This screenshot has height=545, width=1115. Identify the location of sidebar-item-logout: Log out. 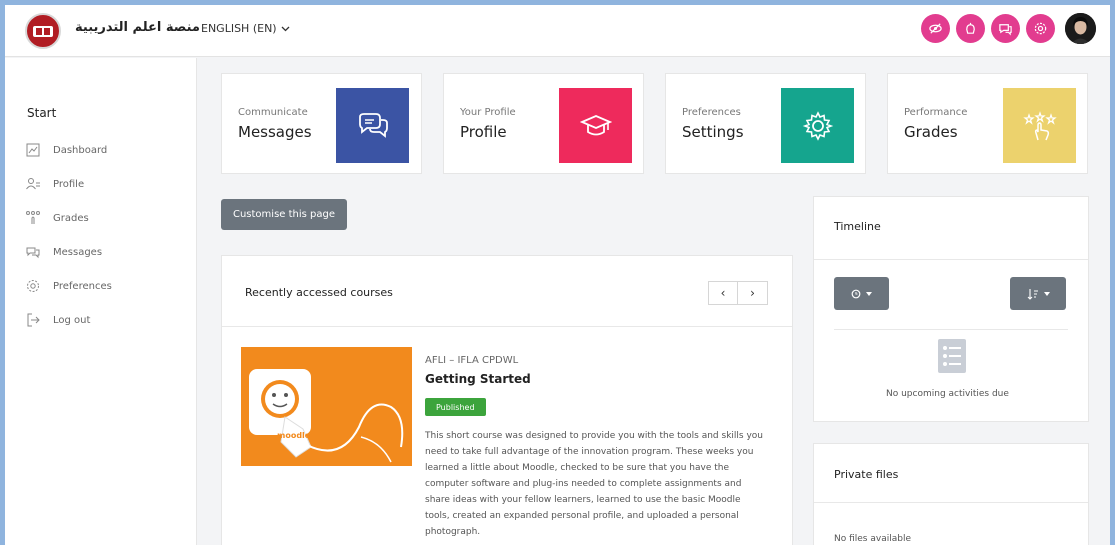
(57, 320).